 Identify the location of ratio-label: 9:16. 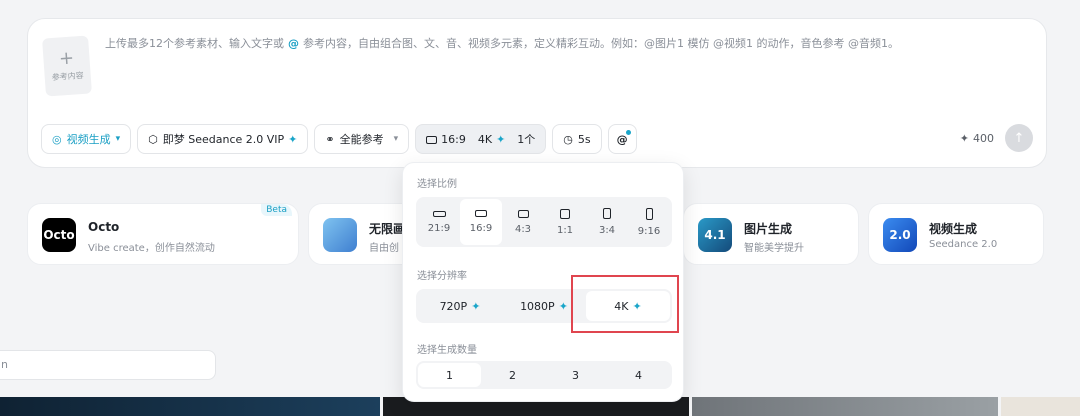
(649, 231).